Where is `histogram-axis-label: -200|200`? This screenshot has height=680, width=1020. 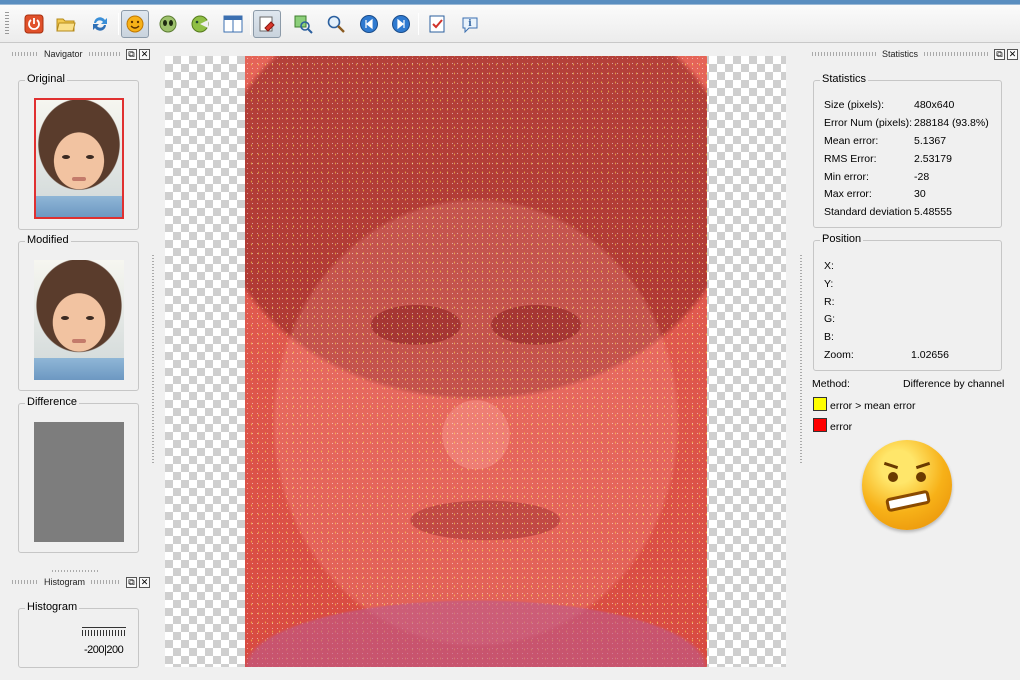
histogram-axis-label: -200|200 is located at coordinates (104, 650).